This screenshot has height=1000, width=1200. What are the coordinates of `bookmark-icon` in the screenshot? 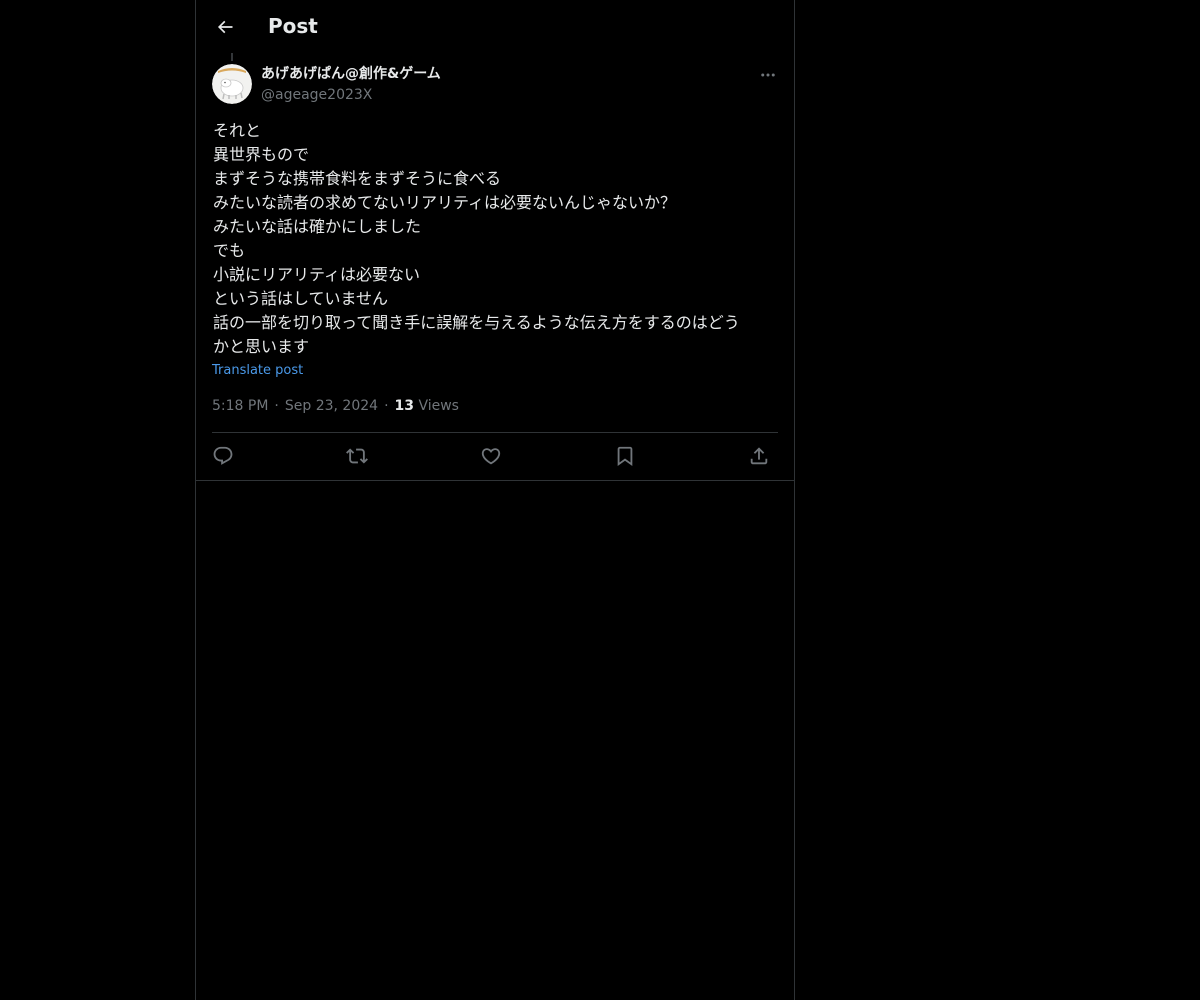 It's located at (625, 456).